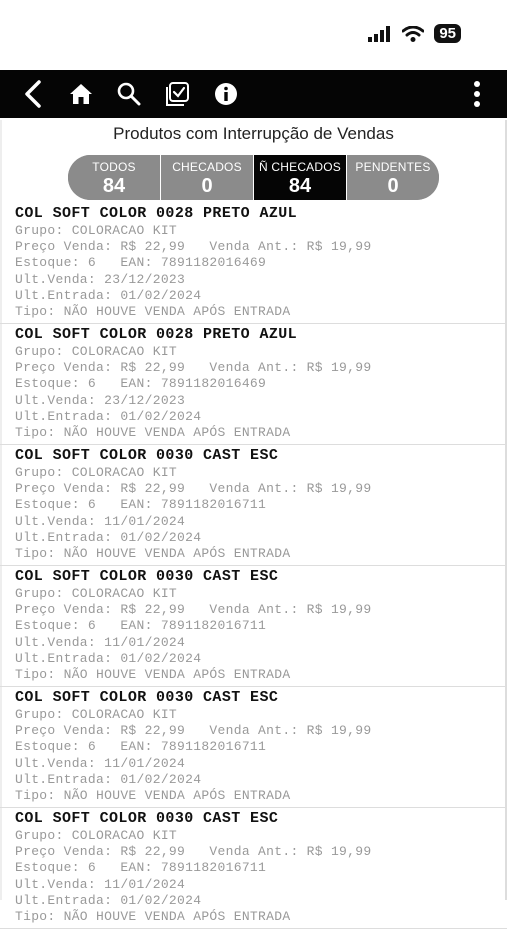  What do you see at coordinates (114, 166) in the screenshot?
I see `tab-label: TODOS` at bounding box center [114, 166].